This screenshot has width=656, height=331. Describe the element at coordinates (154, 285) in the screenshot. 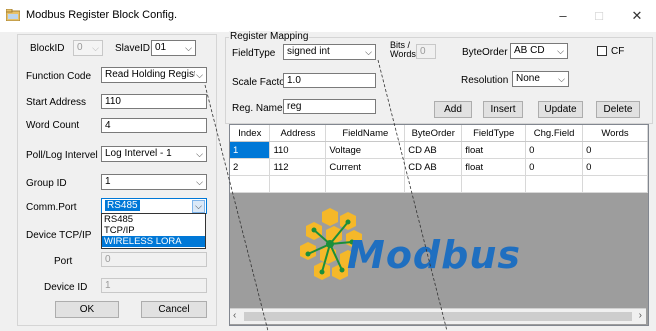

I see `device-id-input: 1` at that location.